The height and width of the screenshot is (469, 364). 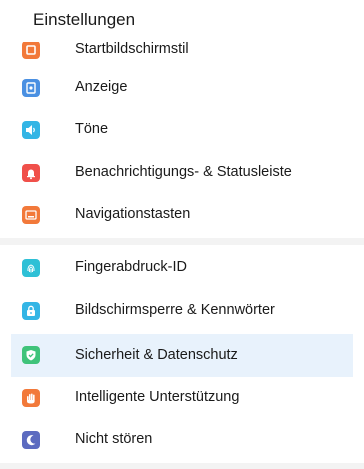 What do you see at coordinates (31, 355) in the screenshot?
I see `shield-icon` at bounding box center [31, 355].